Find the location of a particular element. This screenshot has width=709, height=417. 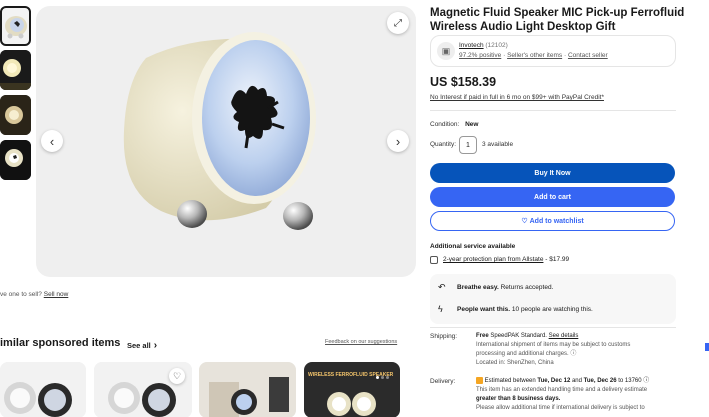

shipping-free: Free is located at coordinates (482, 336).